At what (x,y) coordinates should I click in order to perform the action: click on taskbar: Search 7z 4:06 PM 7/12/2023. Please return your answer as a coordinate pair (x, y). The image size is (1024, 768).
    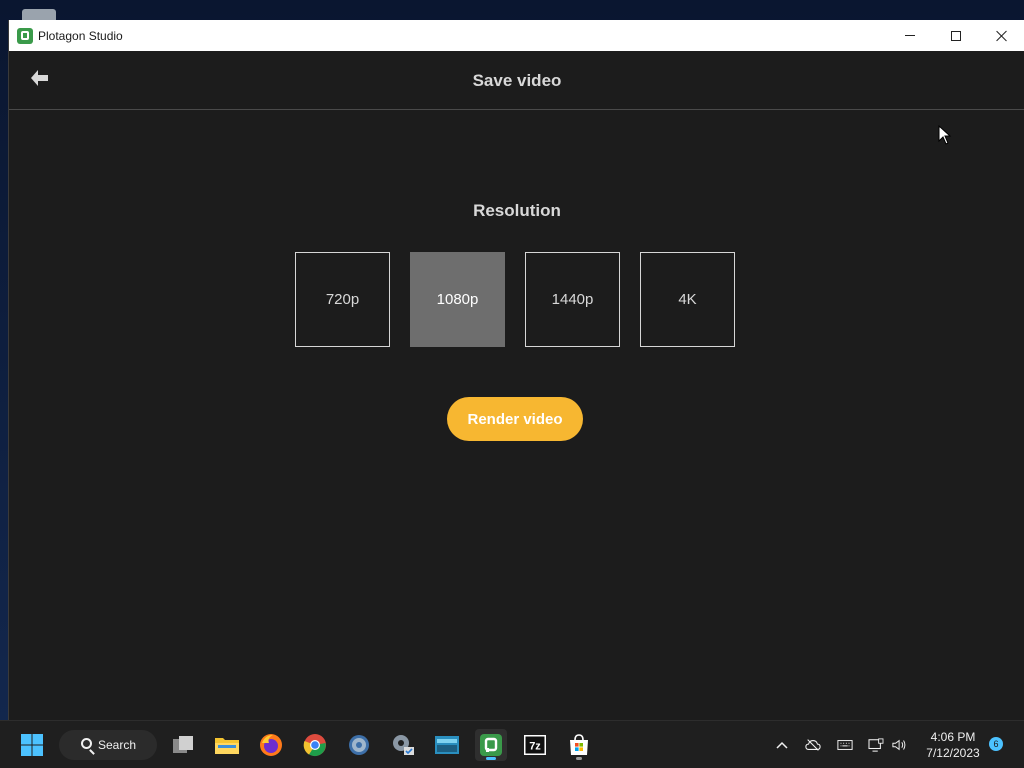
    Looking at the image, I should click on (512, 744).